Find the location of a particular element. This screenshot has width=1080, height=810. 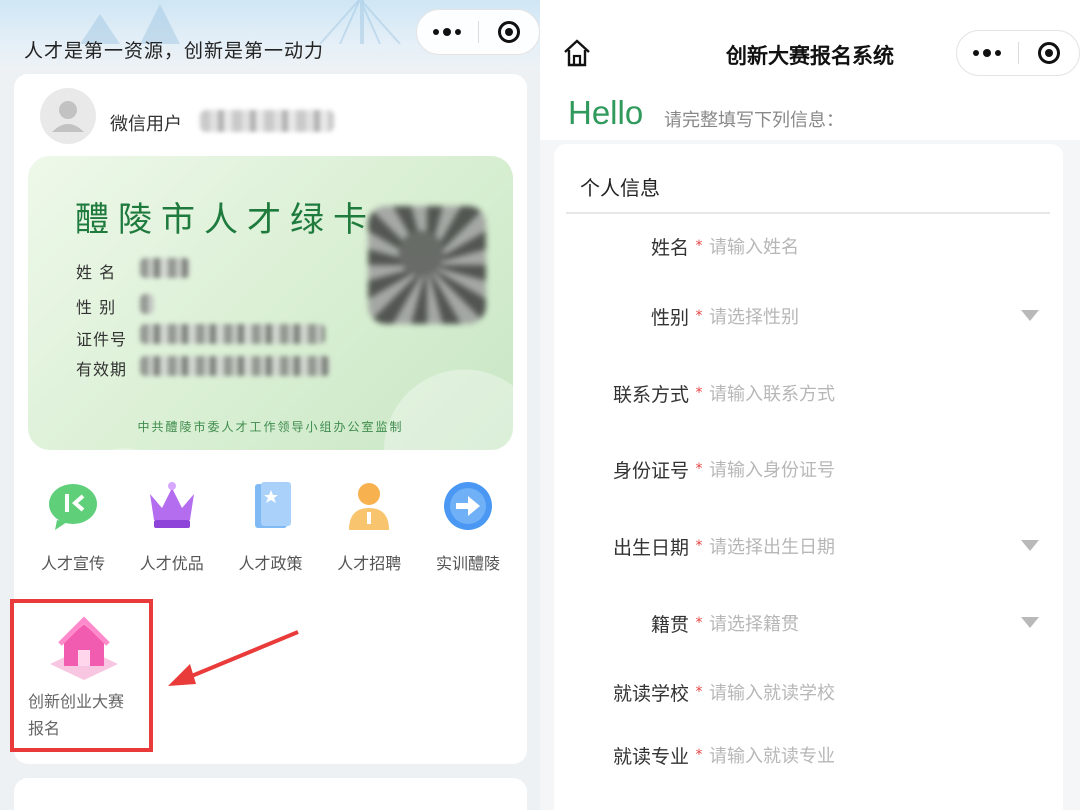

hello-heading: Hello is located at coordinates (606, 112).